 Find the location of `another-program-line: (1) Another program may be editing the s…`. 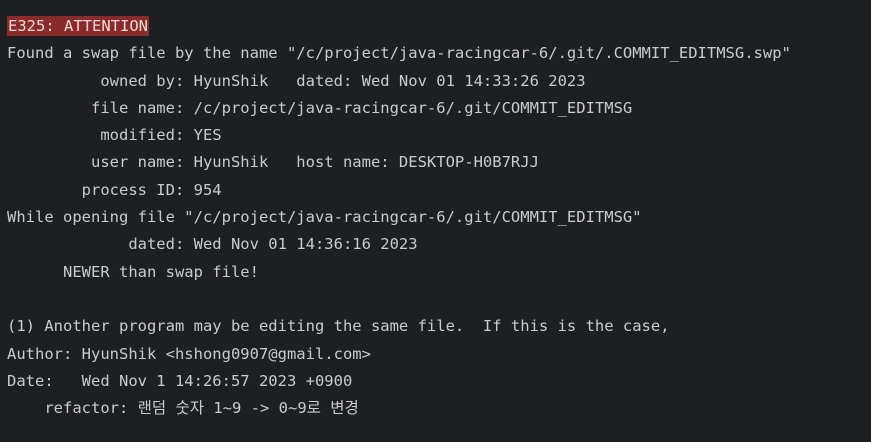

another-program-line: (1) Another program may be editing the s… is located at coordinates (338, 326).